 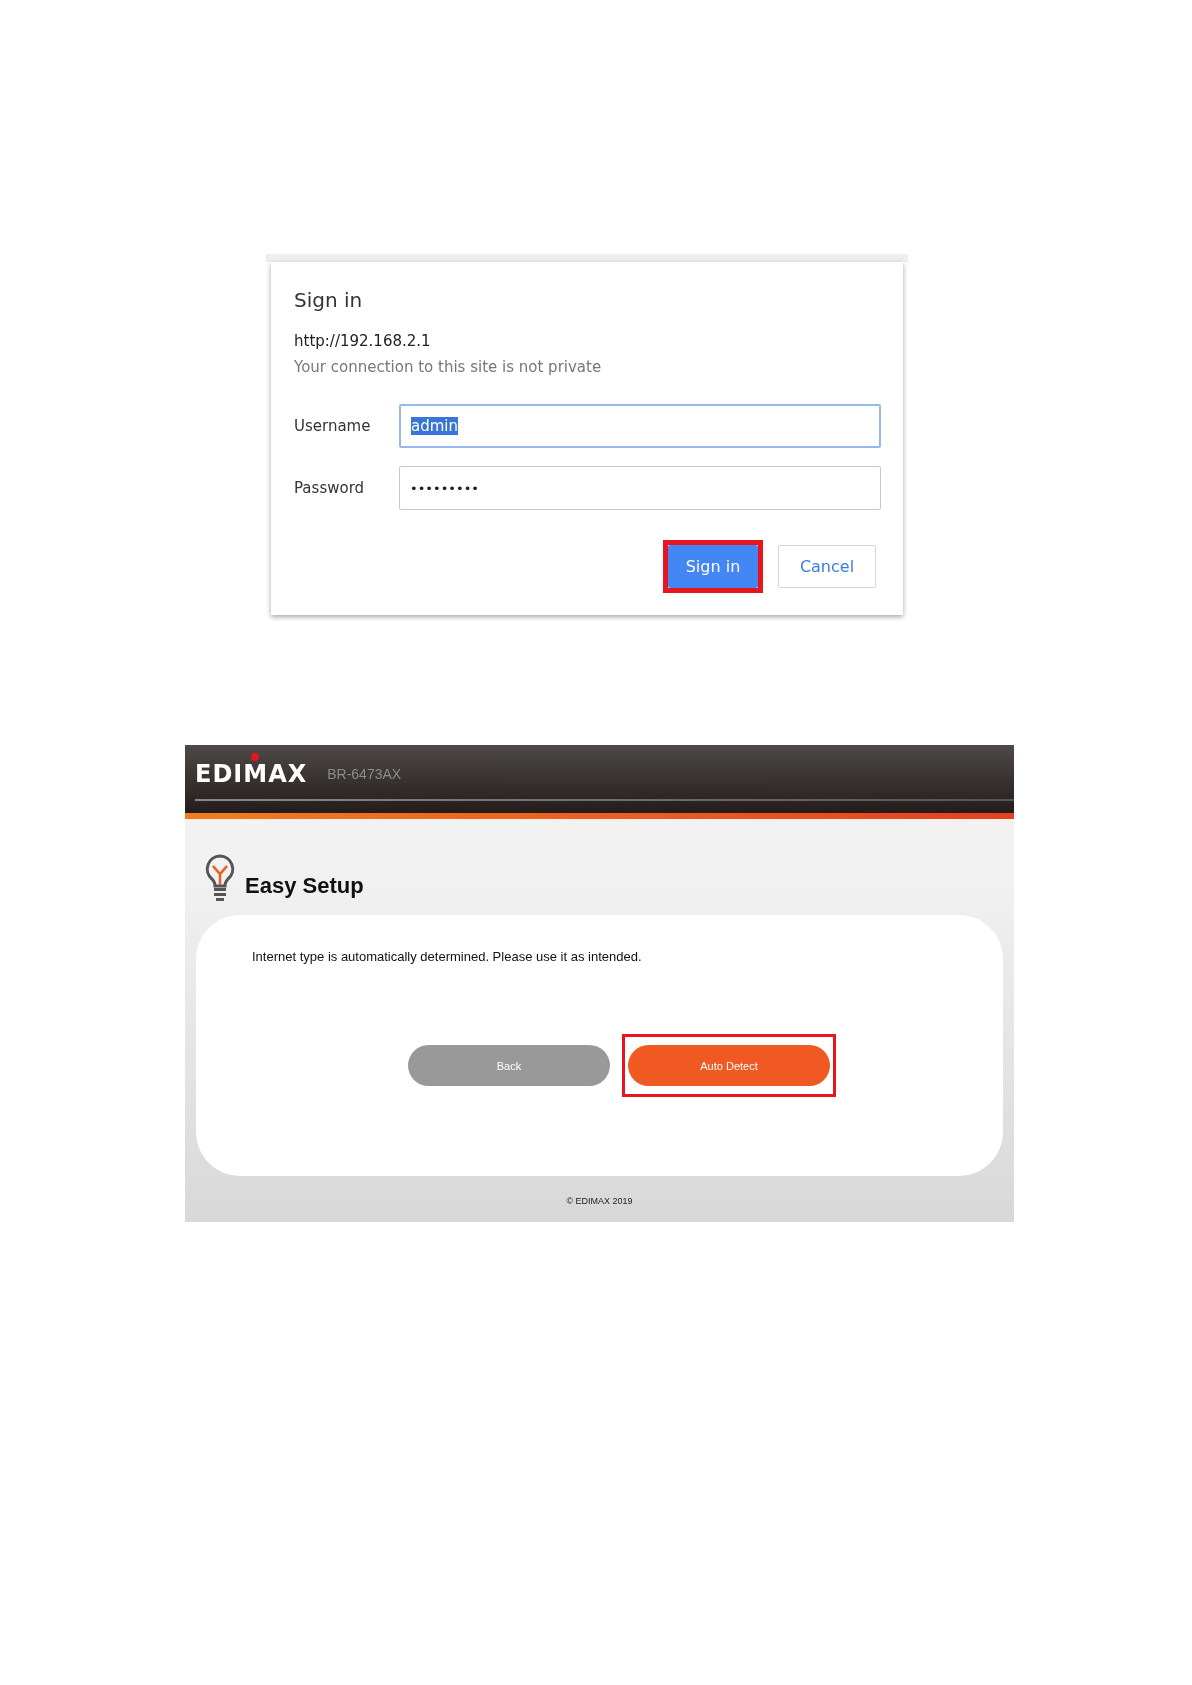 What do you see at coordinates (251, 770) in the screenshot?
I see `brand-logo: EDIMAX` at bounding box center [251, 770].